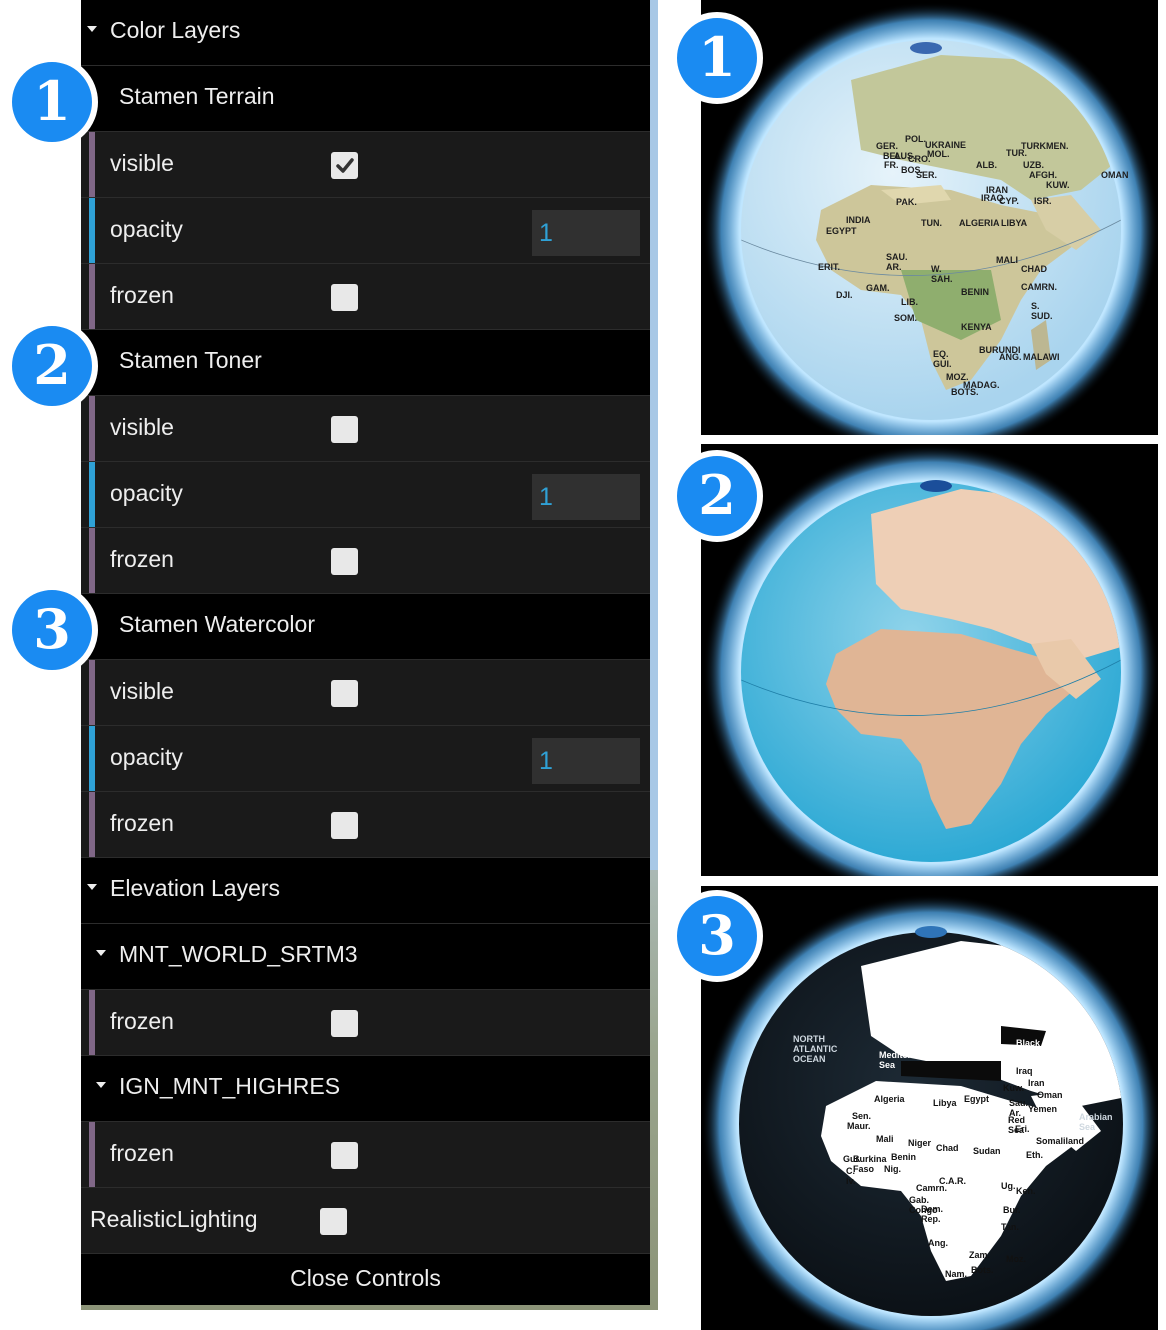 The image size is (1166, 1330). Describe the element at coordinates (1041, 357) in the screenshot. I see `map-label: MALAWI` at that location.